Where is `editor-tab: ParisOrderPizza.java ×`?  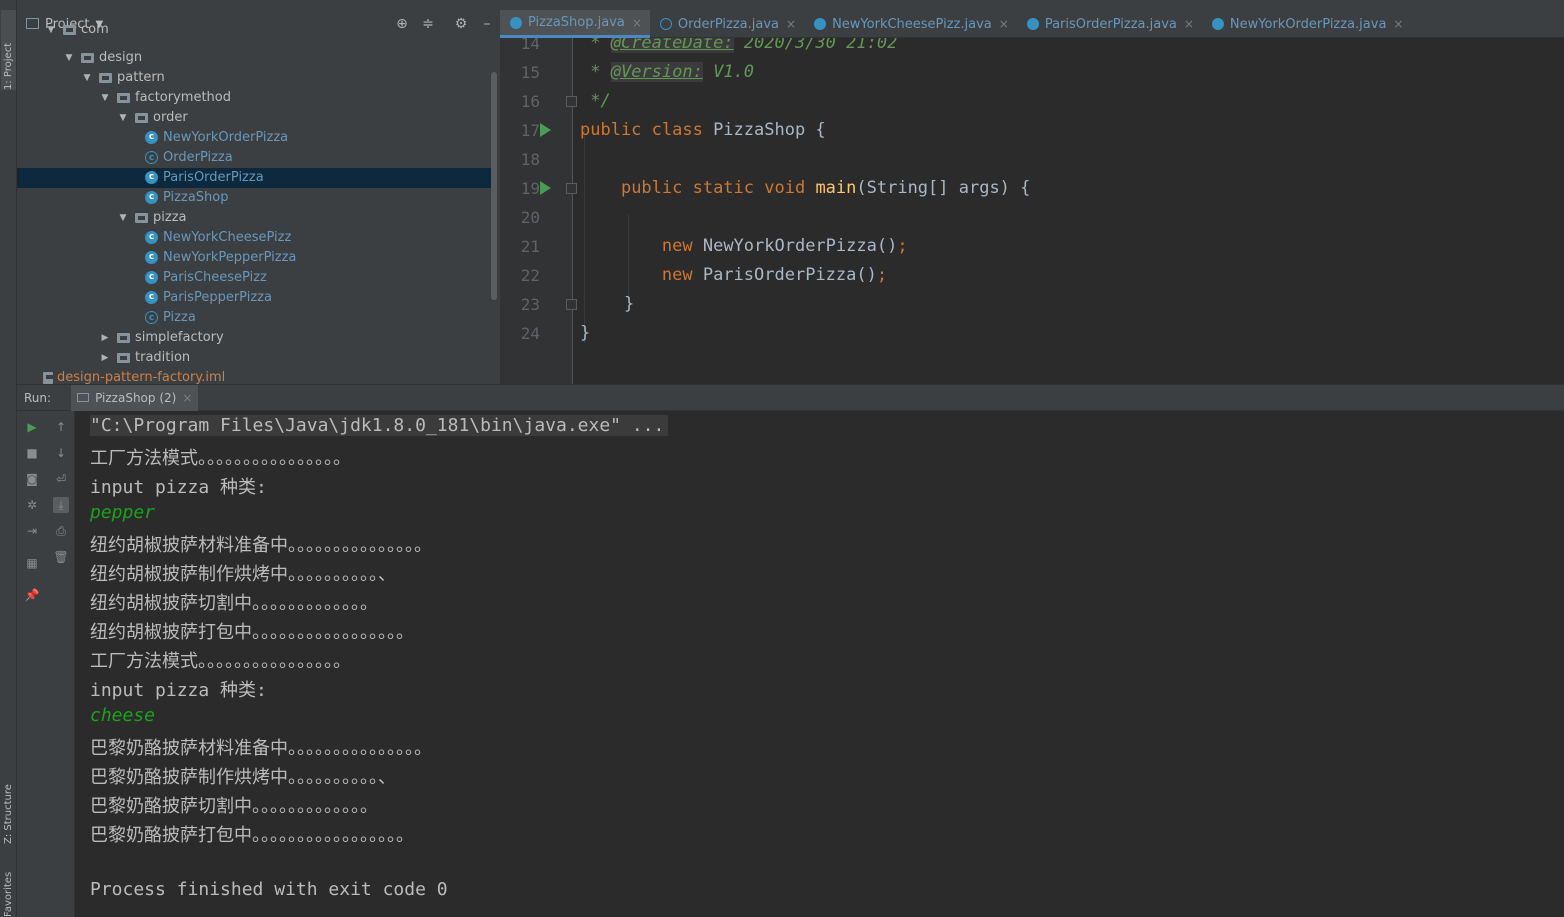
editor-tab: ParisOrderPizza.java × is located at coordinates (1109, 24).